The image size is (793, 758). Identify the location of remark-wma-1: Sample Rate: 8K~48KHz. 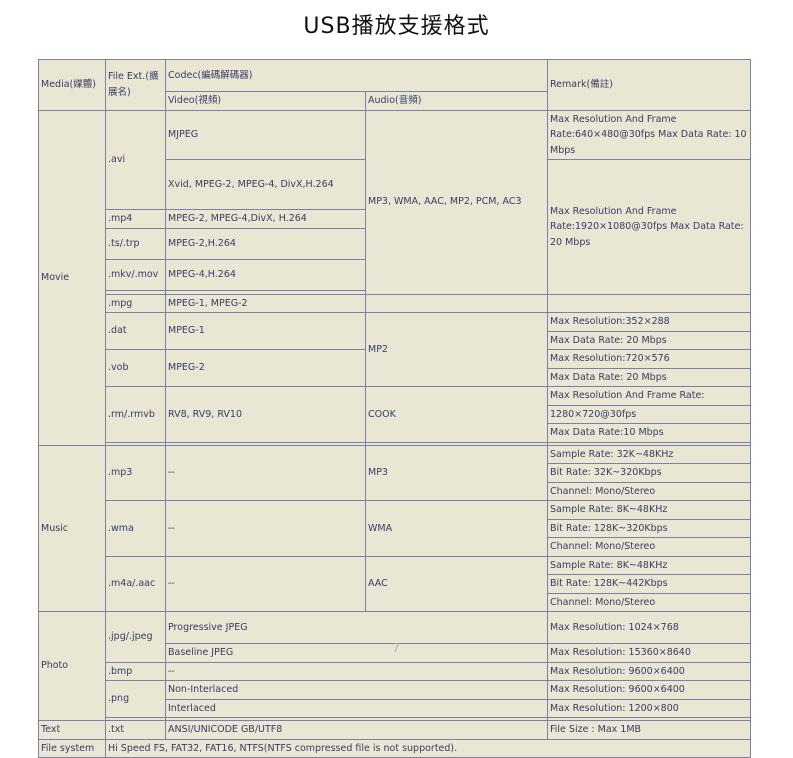
(649, 510).